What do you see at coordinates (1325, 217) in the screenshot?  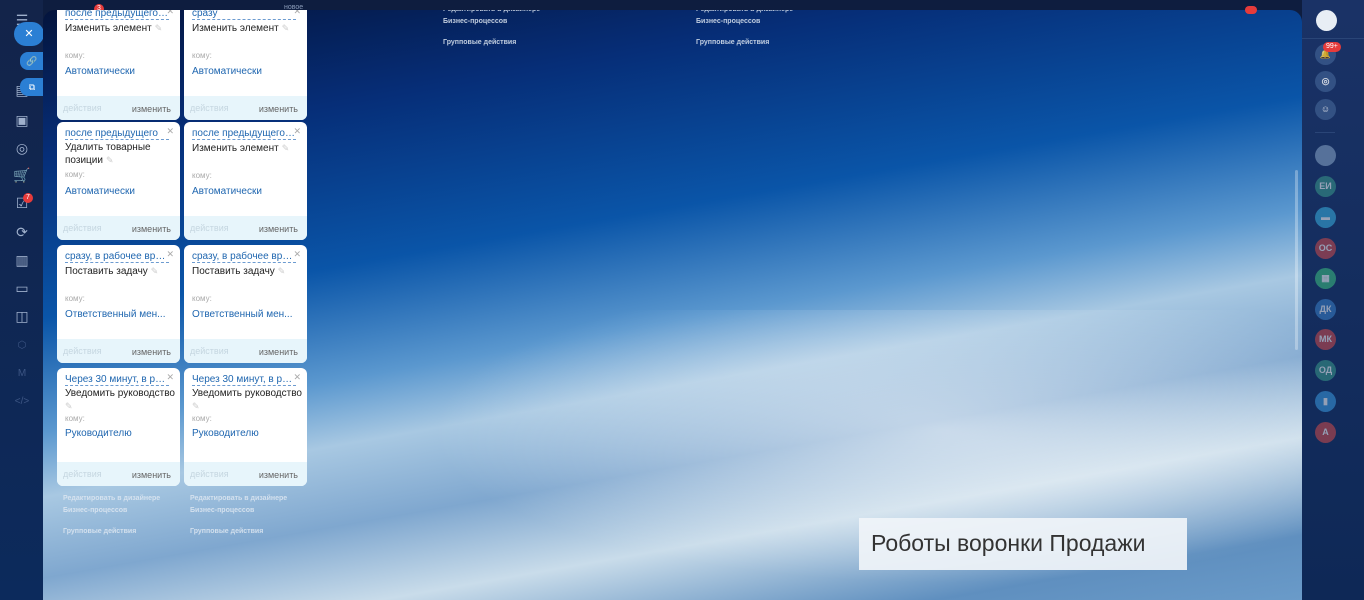 I see `chat-icon: ▬` at bounding box center [1325, 217].